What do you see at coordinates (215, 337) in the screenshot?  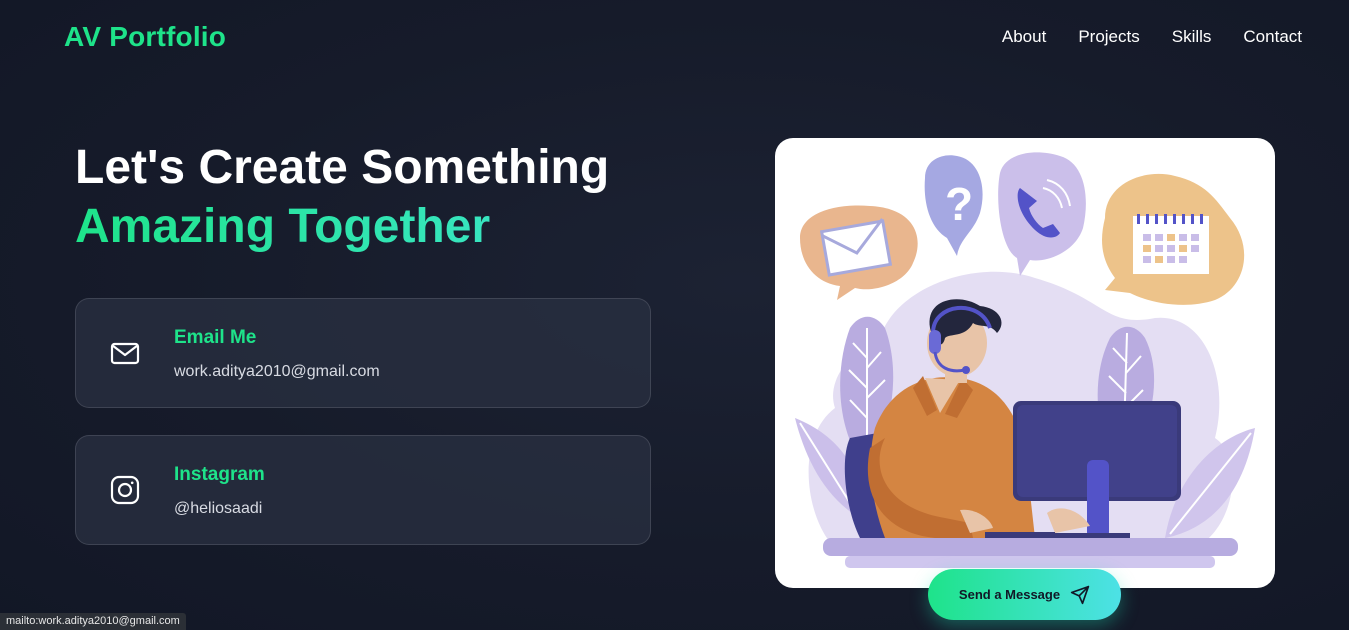 I see `email-title: Email Me` at bounding box center [215, 337].